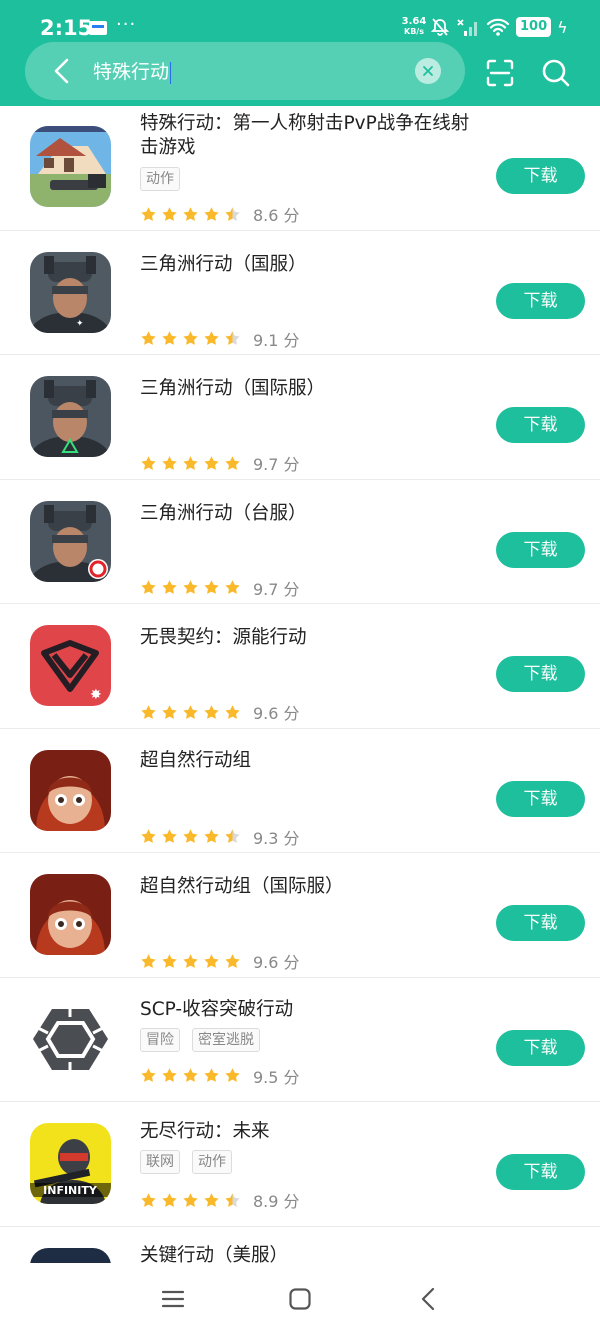 This screenshot has height=1333, width=600. I want to click on wallet-card-icon, so click(98, 28).